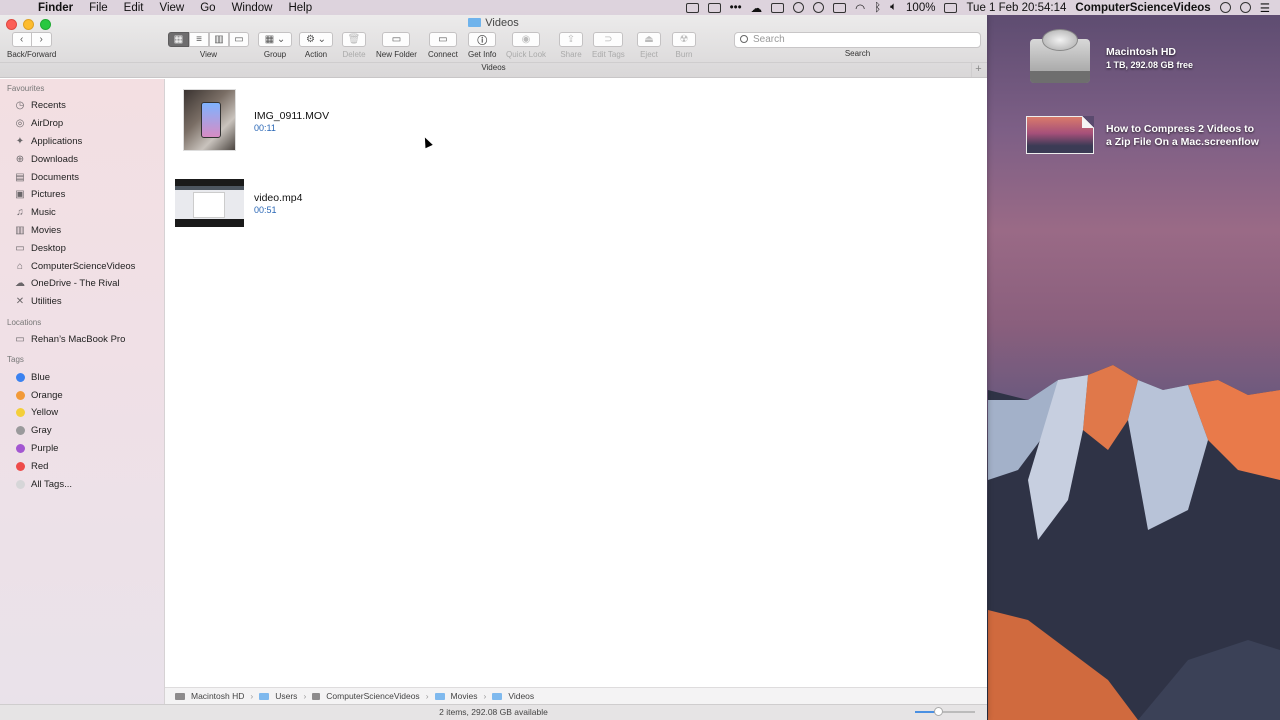 This screenshot has height=720, width=1280. Describe the element at coordinates (860, 8) in the screenshot. I see `wifi-icon: ◠` at that location.